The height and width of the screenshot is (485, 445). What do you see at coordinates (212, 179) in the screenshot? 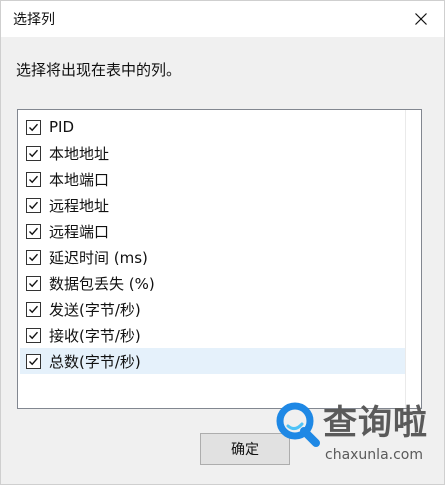
I see `list-item: 本地端口` at bounding box center [212, 179].